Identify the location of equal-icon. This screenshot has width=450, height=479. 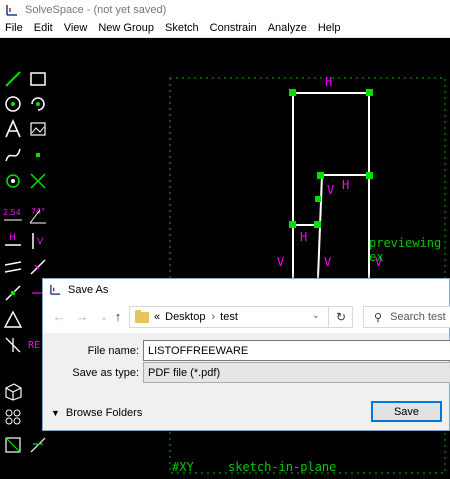
(38, 267).